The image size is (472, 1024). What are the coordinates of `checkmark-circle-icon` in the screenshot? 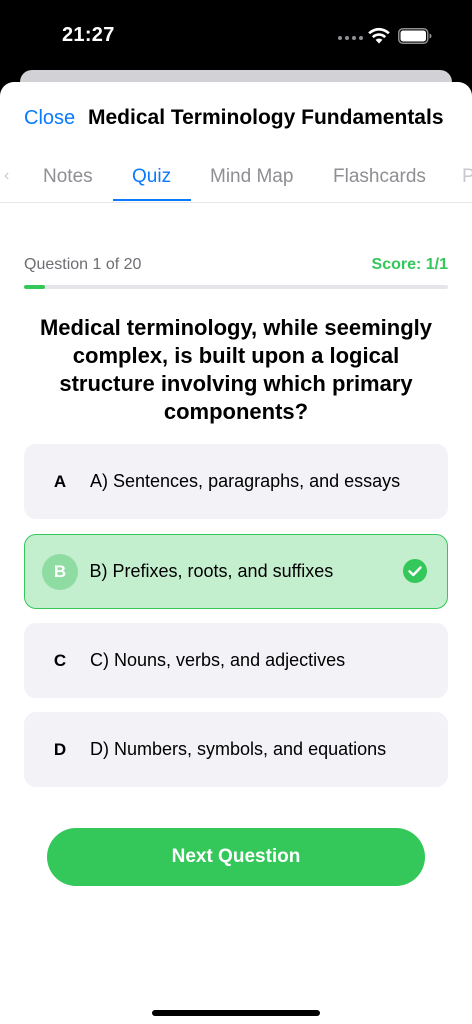 It's located at (415, 571).